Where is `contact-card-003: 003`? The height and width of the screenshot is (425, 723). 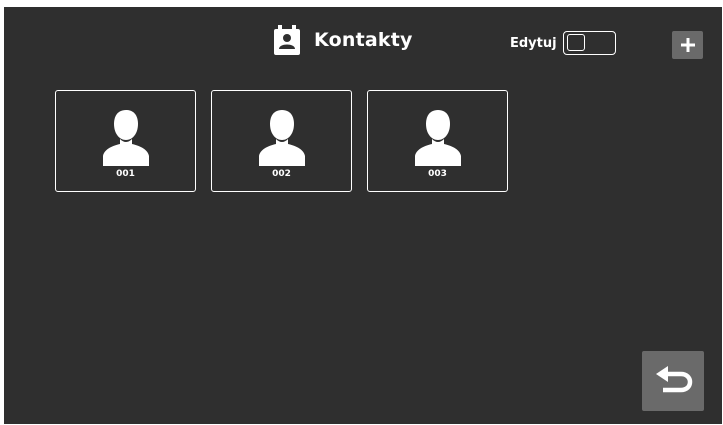 contact-card-003: 003 is located at coordinates (437, 141).